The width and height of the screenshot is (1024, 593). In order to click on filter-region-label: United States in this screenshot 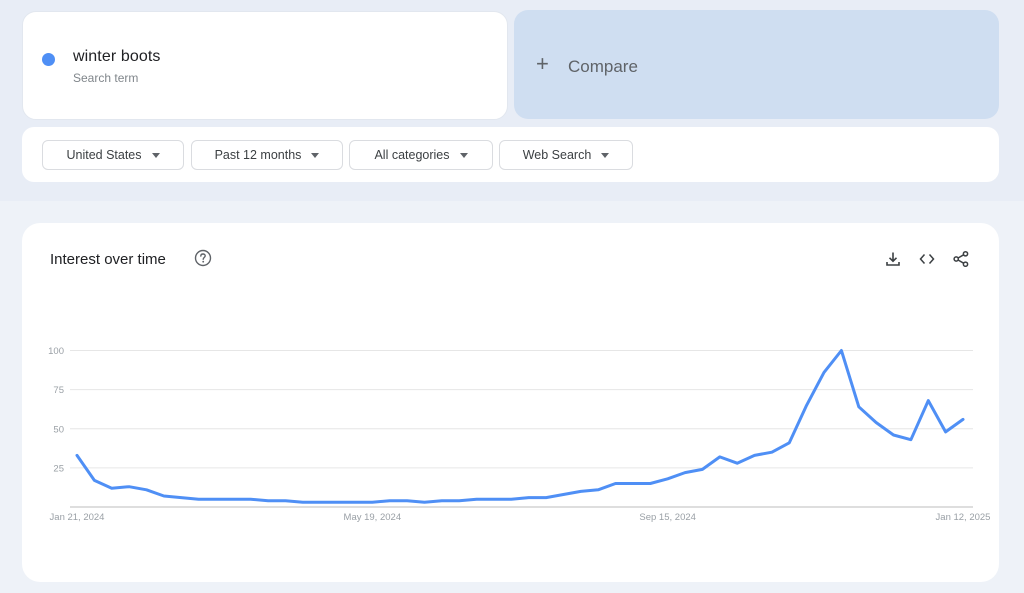, I will do `click(104, 155)`.